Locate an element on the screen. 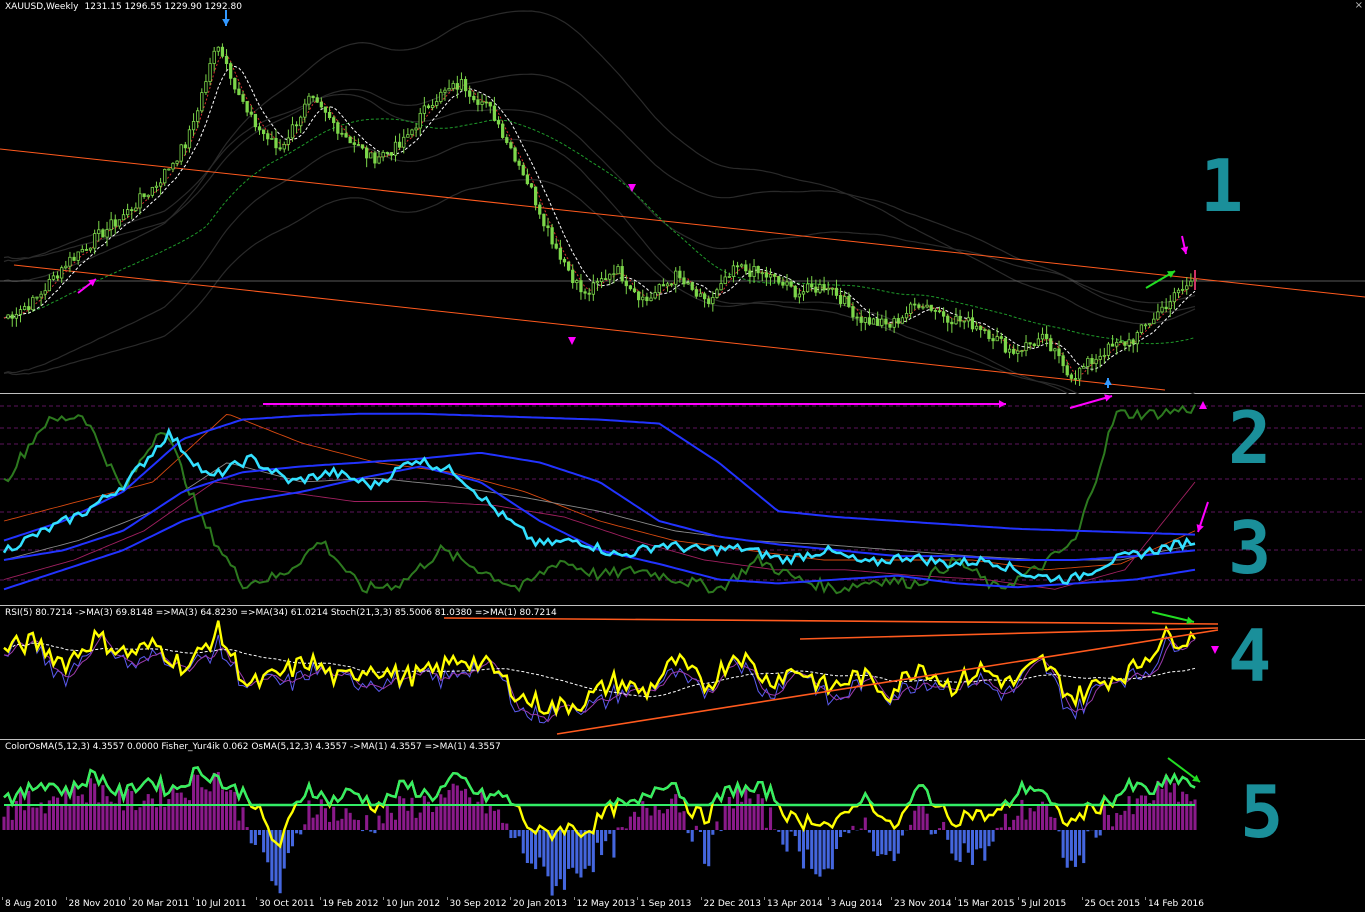 This screenshot has width=1365, height=912. rsi-chart is located at coordinates (611, 673).